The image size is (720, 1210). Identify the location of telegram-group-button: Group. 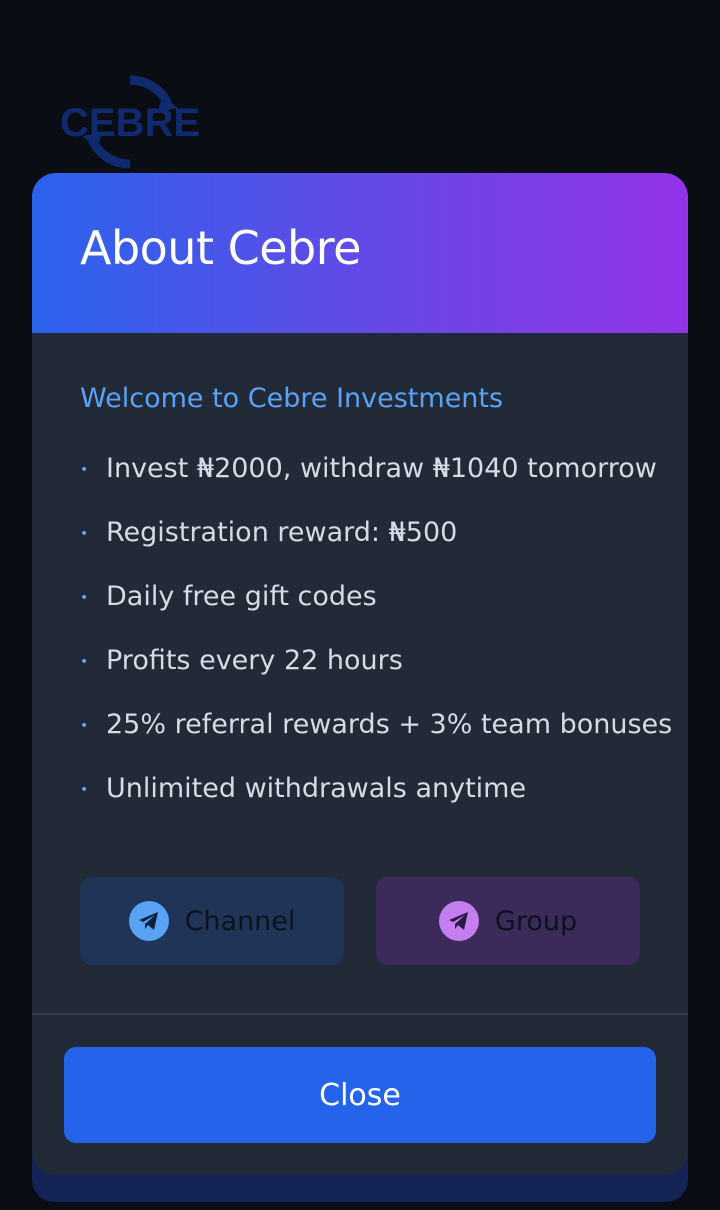
(508, 921).